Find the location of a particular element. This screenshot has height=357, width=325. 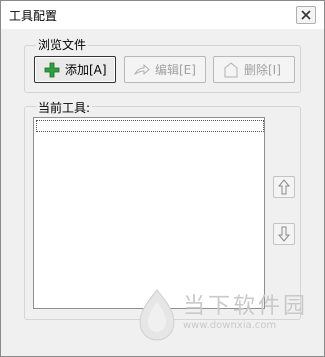

arrow-up-icon is located at coordinates (284, 187).